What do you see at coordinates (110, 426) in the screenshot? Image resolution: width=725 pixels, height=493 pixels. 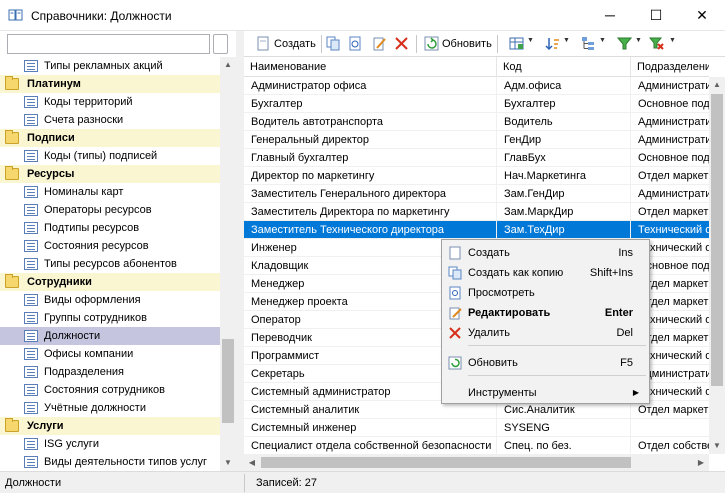 I see `tree-group: Услуги` at bounding box center [110, 426].